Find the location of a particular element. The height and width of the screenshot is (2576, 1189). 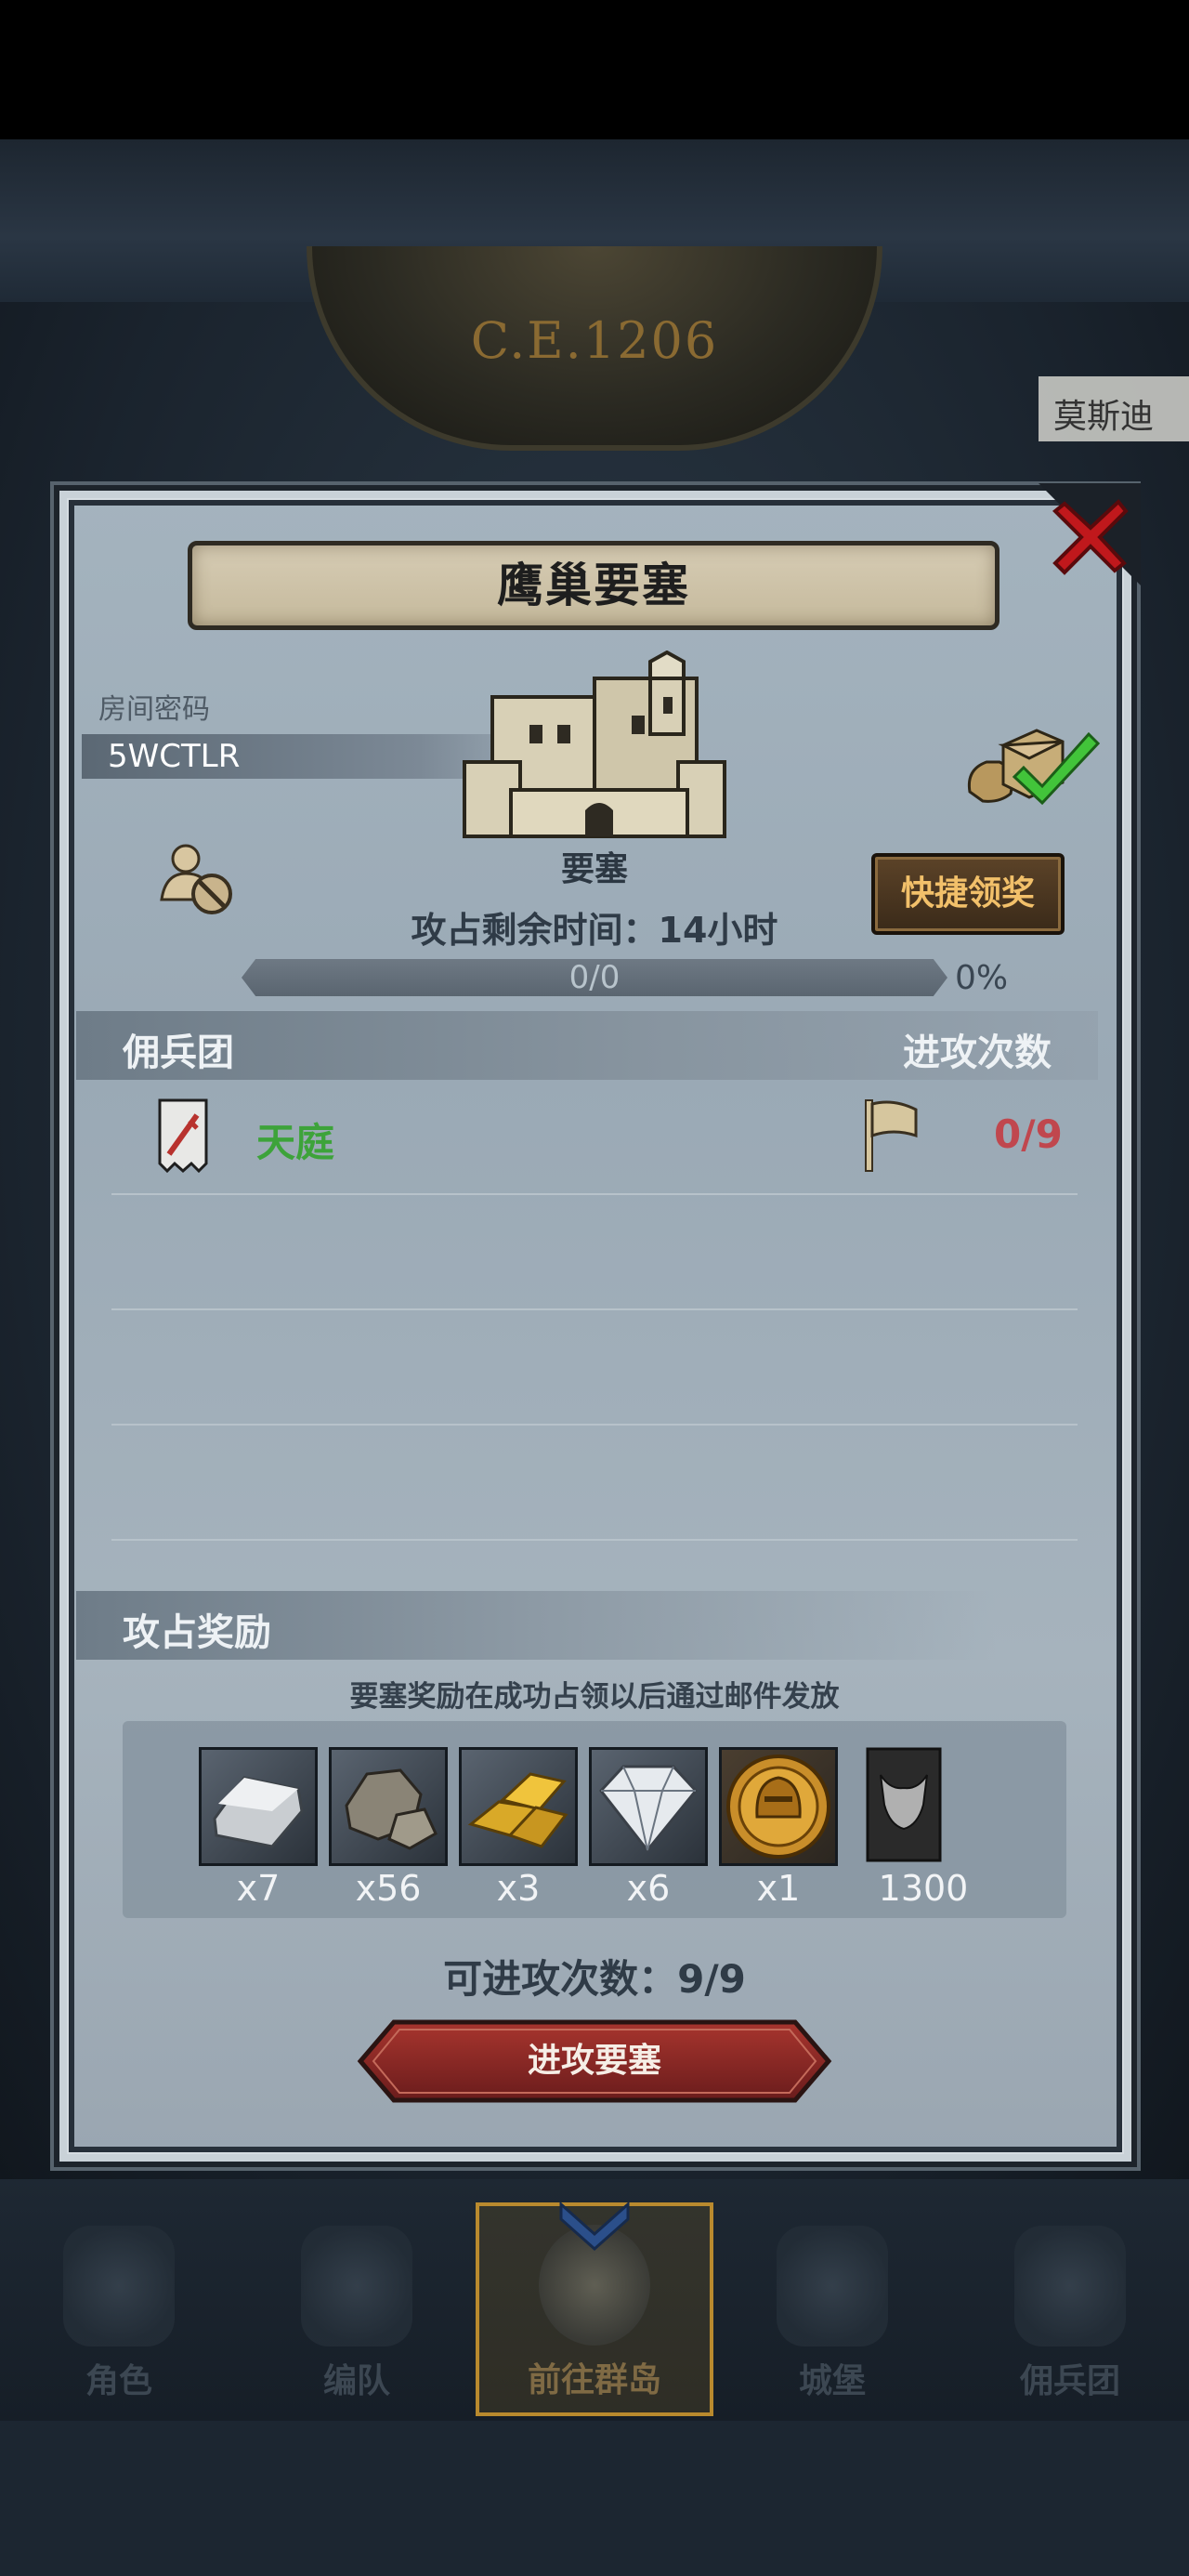

title-banner: 鹰巢要塞 is located at coordinates (594, 585).